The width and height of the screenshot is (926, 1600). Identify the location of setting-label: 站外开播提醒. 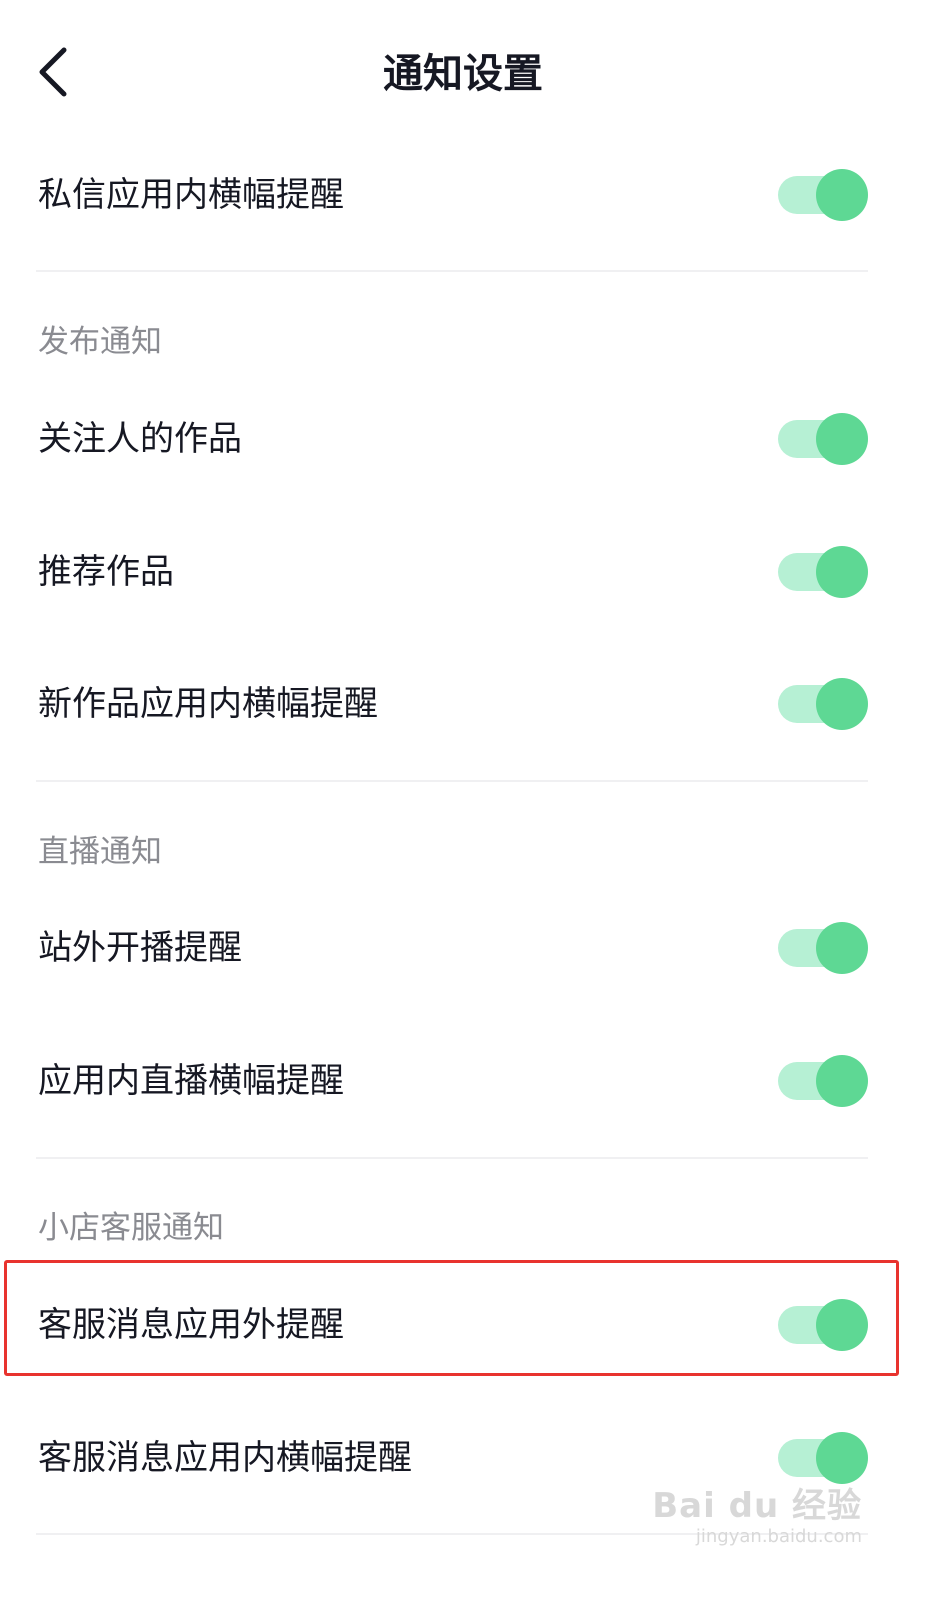
(140, 948).